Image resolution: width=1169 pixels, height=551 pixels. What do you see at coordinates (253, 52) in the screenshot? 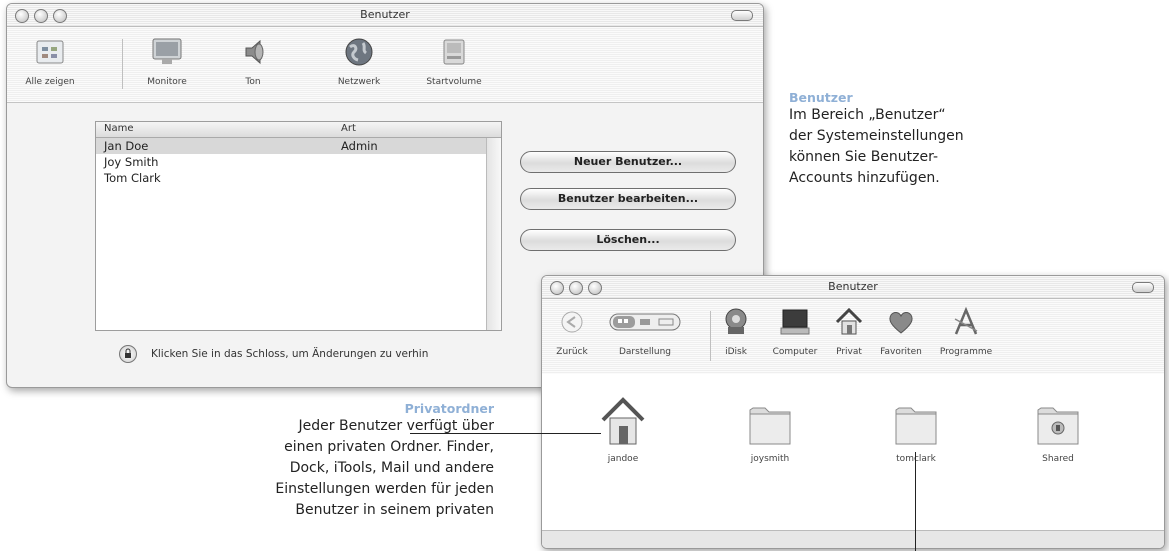
I see `speaker-icon` at bounding box center [253, 52].